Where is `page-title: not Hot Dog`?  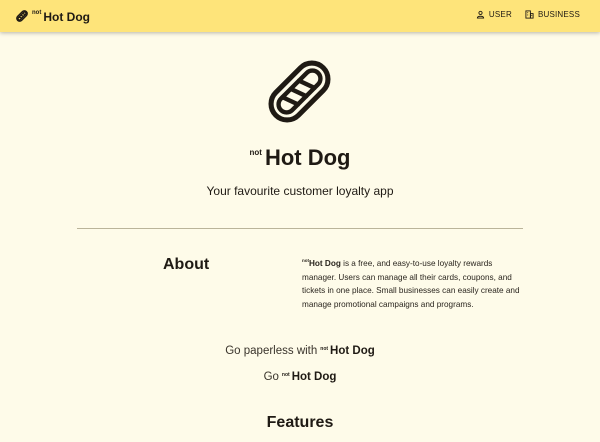
page-title: not Hot Dog is located at coordinates (300, 158).